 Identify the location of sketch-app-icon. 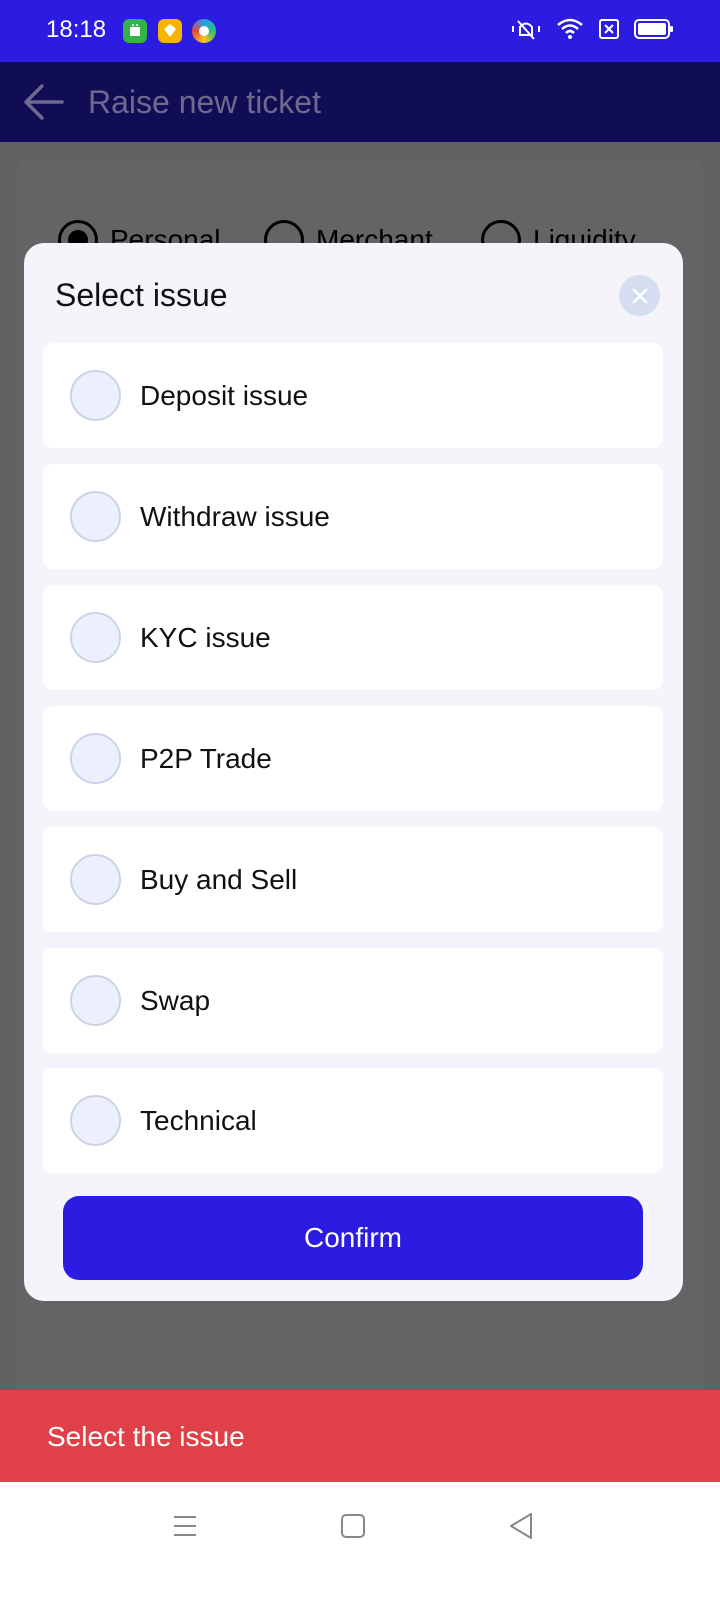
(170, 31).